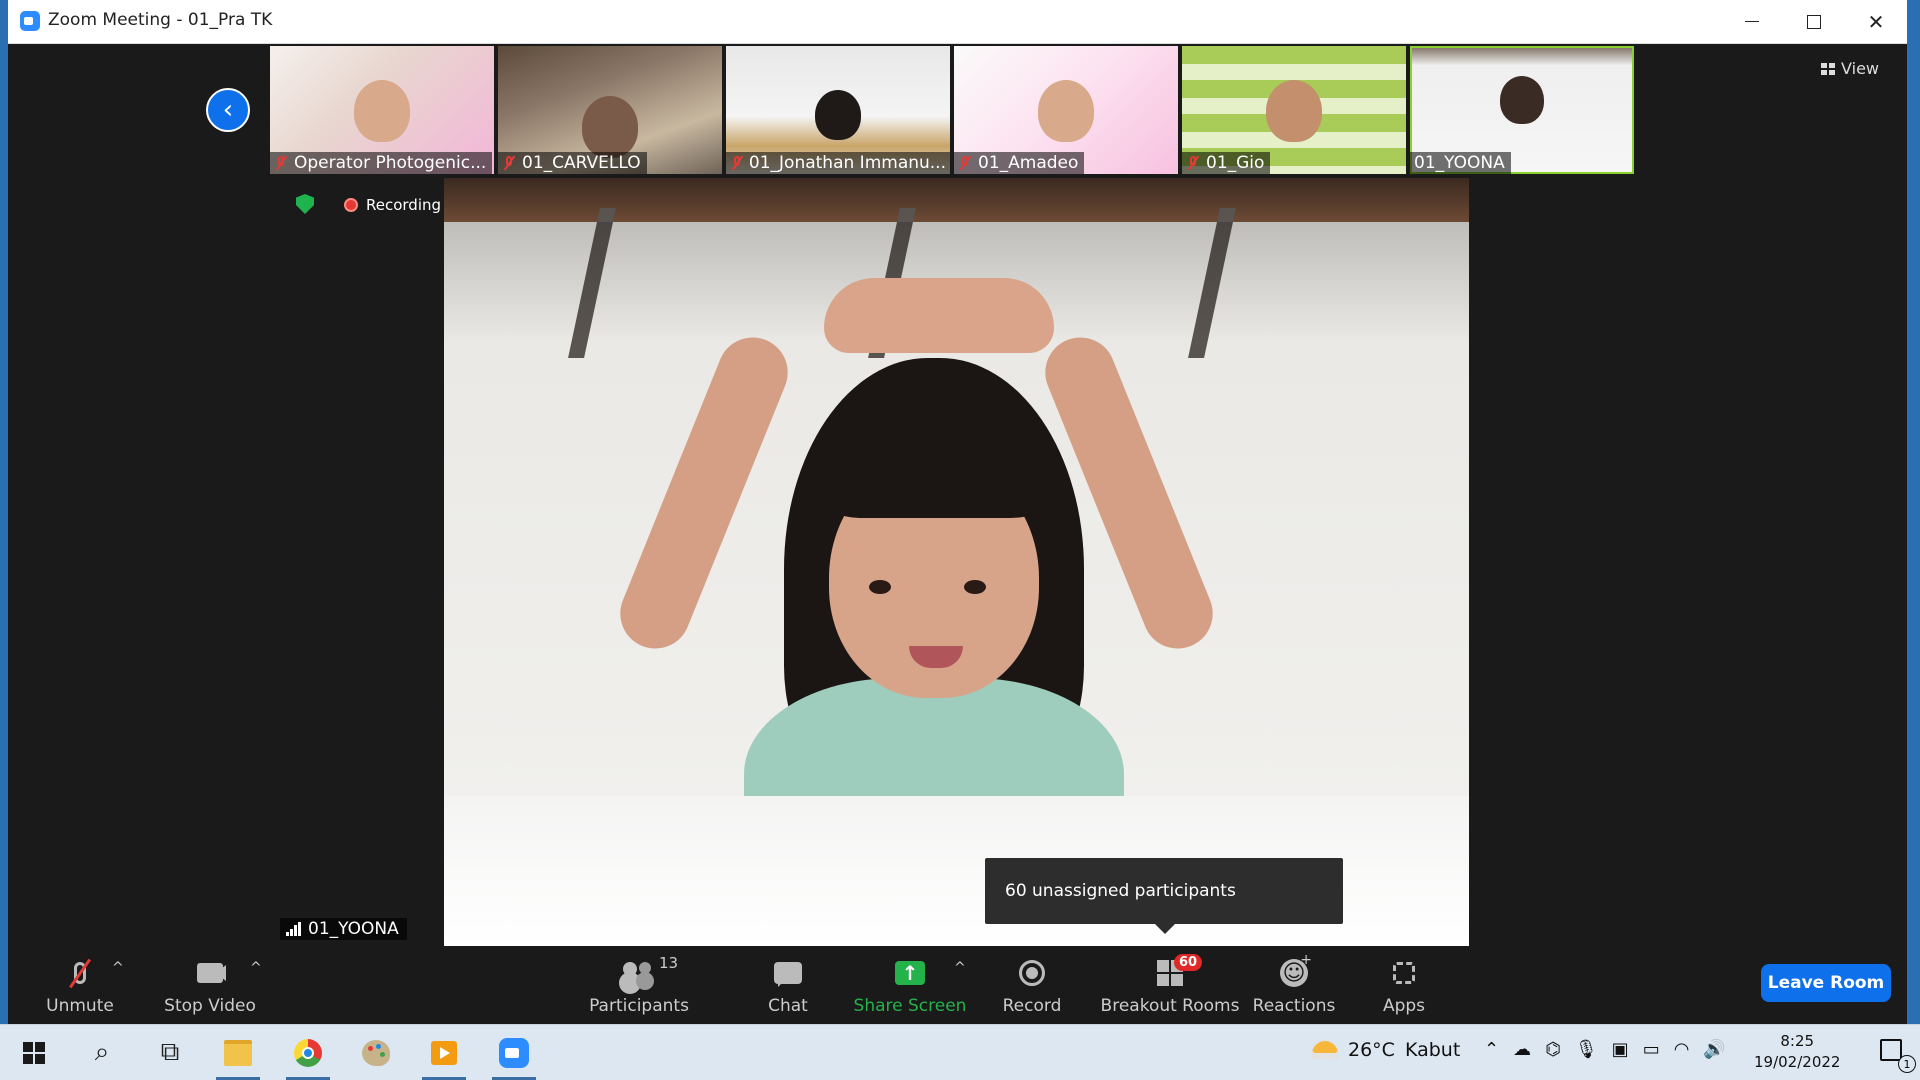 This screenshot has height=1080, width=1920. What do you see at coordinates (1032, 973) in the screenshot?
I see `record-icon` at bounding box center [1032, 973].